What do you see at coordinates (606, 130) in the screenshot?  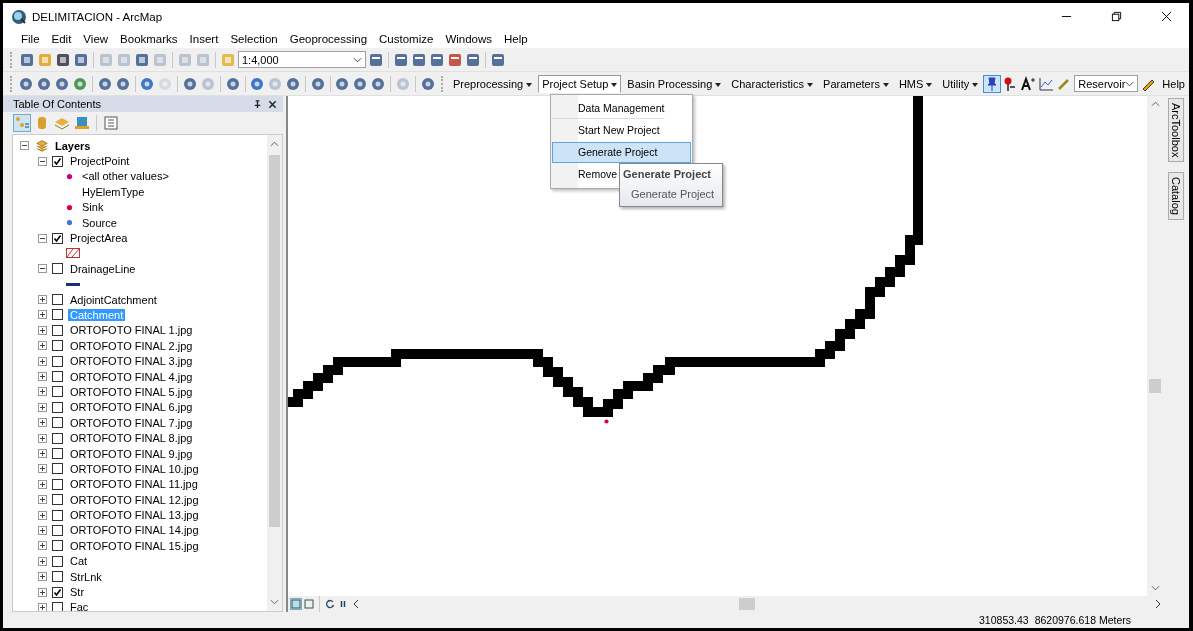 I see `menu-item: Start New Project` at bounding box center [606, 130].